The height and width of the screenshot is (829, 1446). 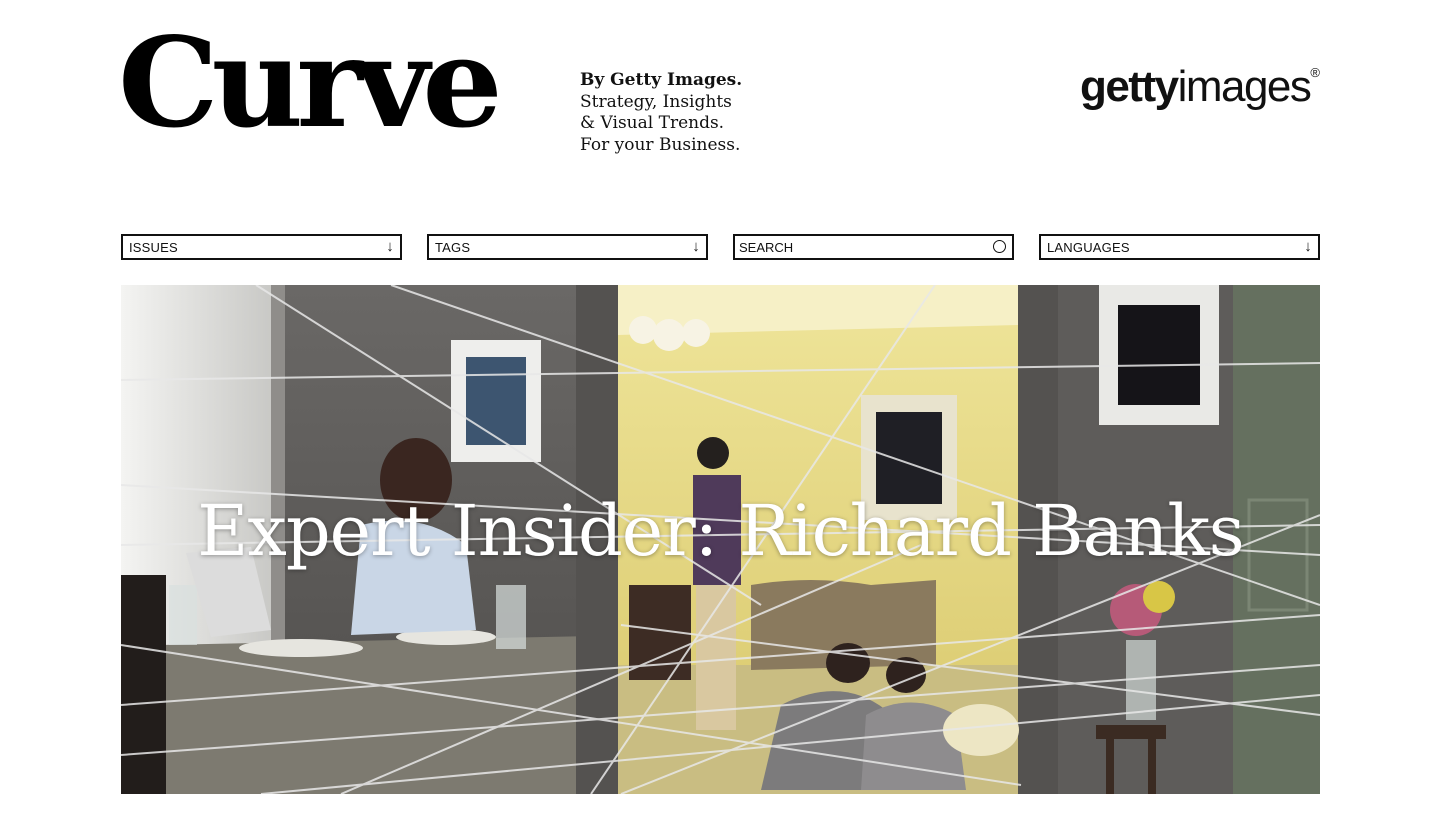 What do you see at coordinates (1244, 86) in the screenshot?
I see `getty-logo-regular: images` at bounding box center [1244, 86].